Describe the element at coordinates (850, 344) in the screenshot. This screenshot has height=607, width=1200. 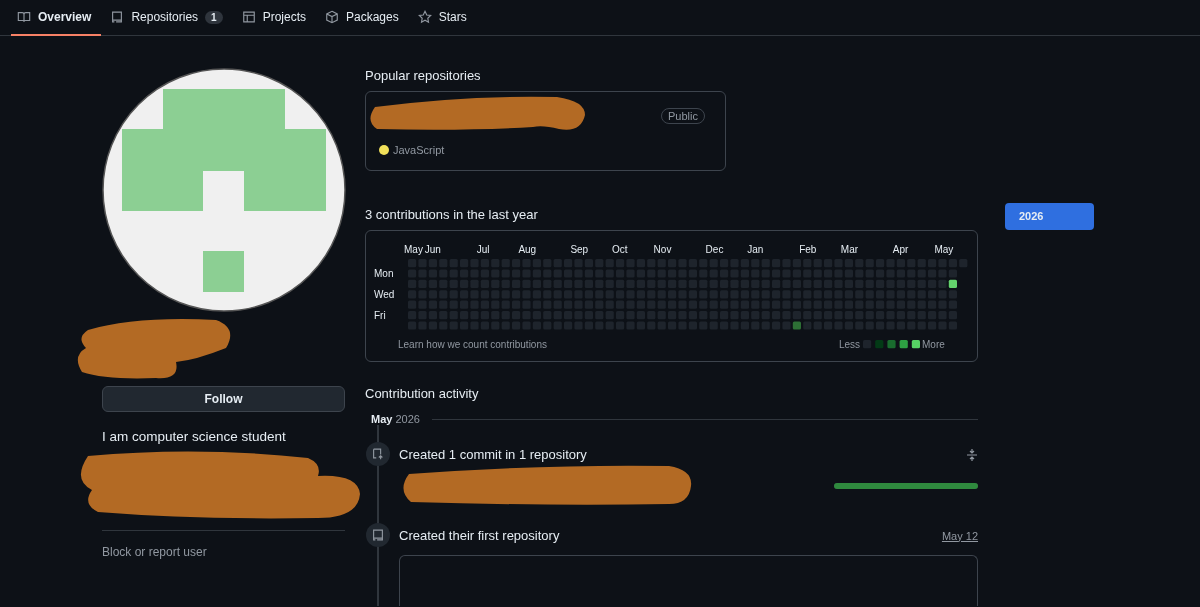
I see `legend-label: Less` at that location.